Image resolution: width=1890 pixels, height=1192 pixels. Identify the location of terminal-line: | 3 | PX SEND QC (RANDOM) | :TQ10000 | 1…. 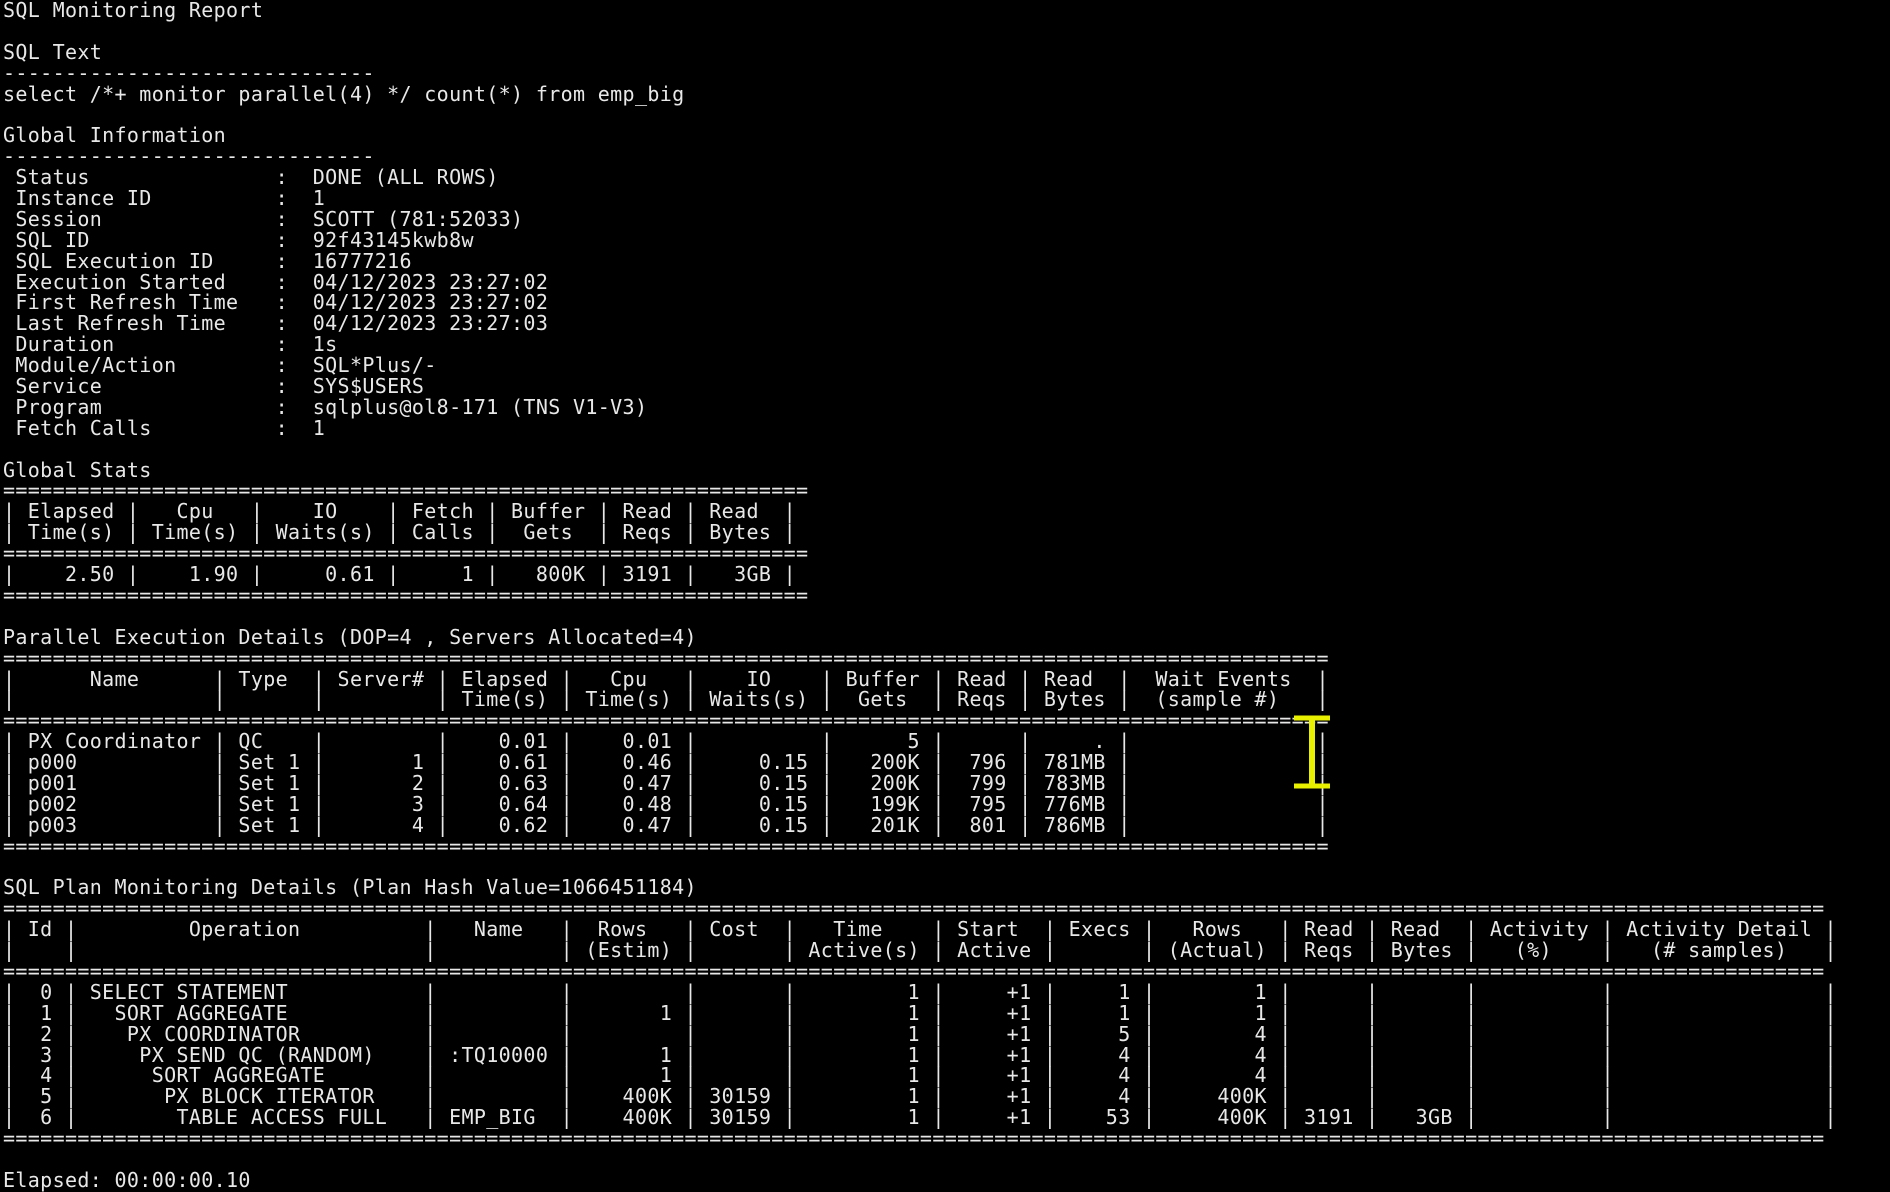
(920, 1054).